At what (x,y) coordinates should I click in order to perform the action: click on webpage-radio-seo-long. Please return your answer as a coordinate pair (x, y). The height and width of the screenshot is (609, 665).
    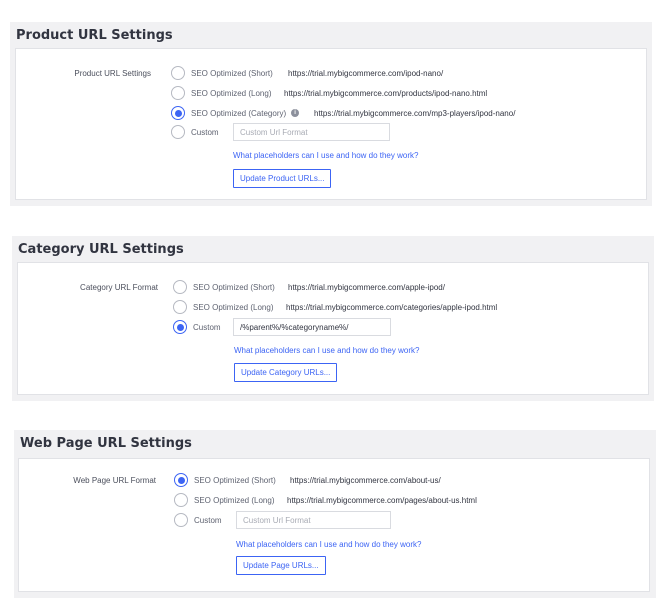
    Looking at the image, I should click on (181, 500).